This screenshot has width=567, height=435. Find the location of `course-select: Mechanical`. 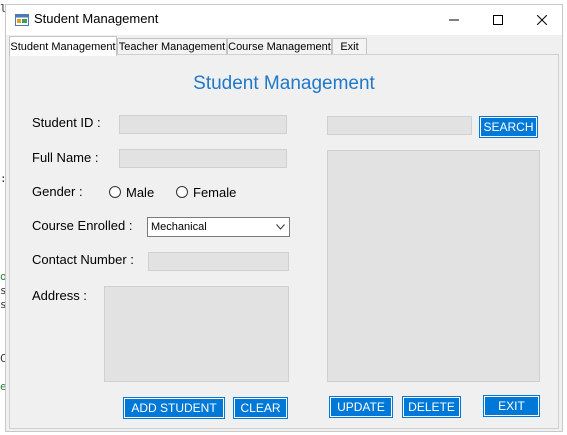

course-select: Mechanical is located at coordinates (218, 227).